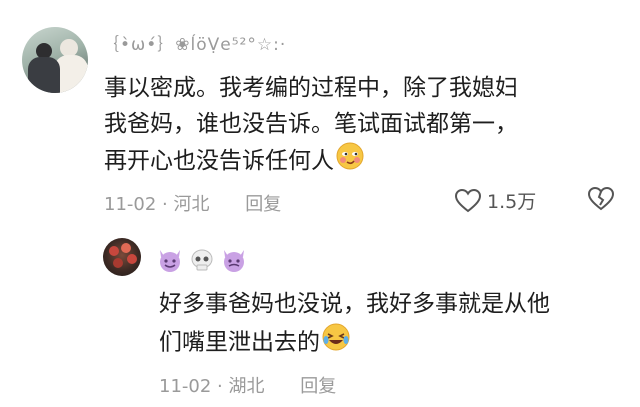  I want to click on comment-line-last: 再开心也没告诉任何人, so click(364, 161).